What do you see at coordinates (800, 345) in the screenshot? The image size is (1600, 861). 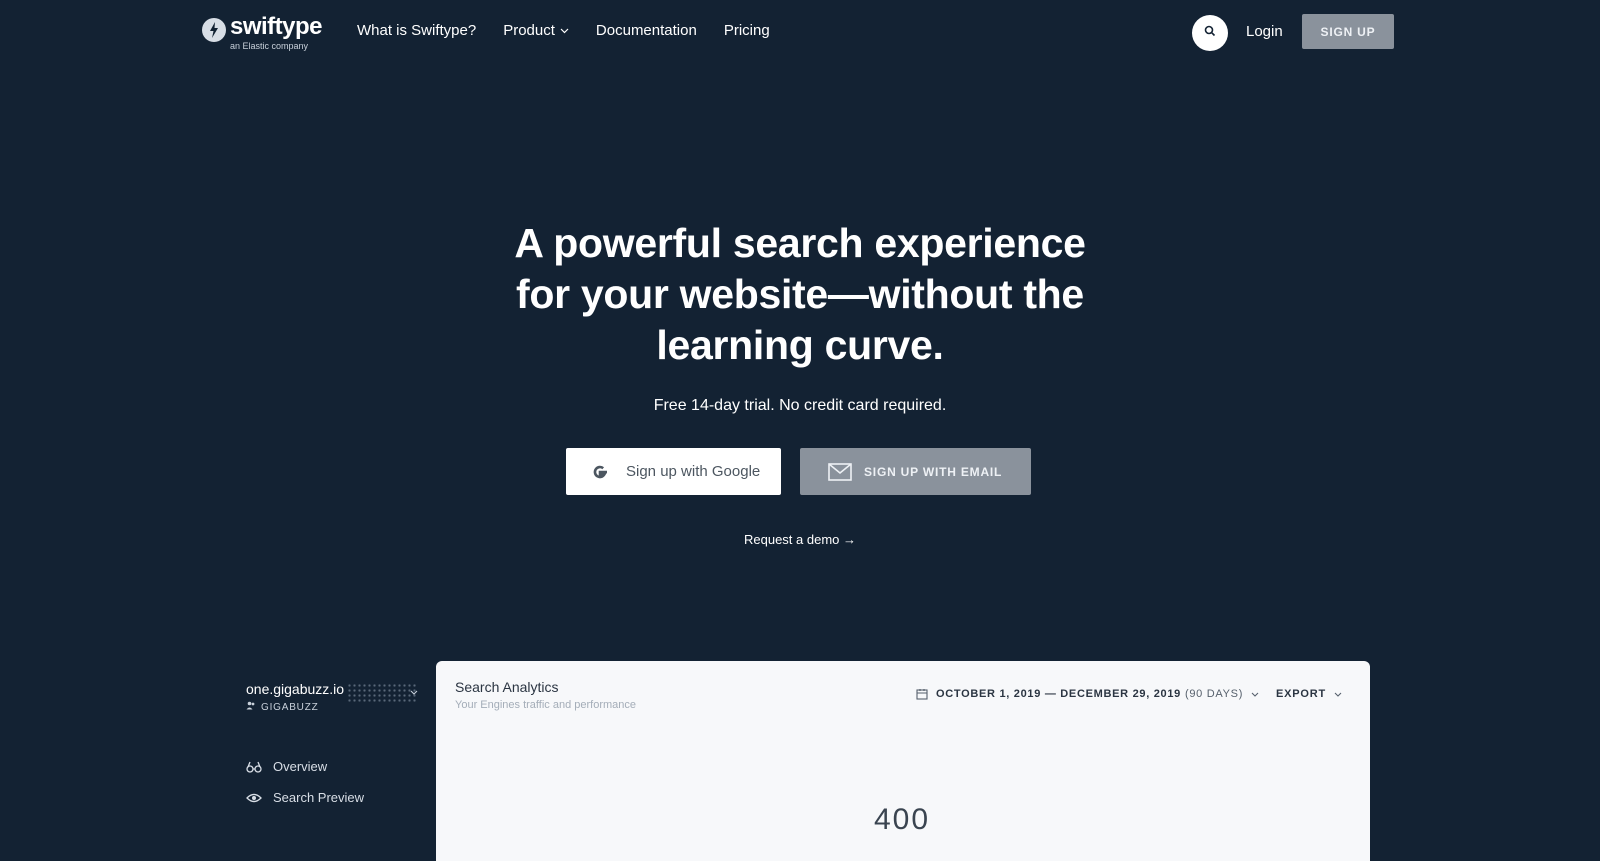 I see `hero-title-line: learning curve.` at bounding box center [800, 345].